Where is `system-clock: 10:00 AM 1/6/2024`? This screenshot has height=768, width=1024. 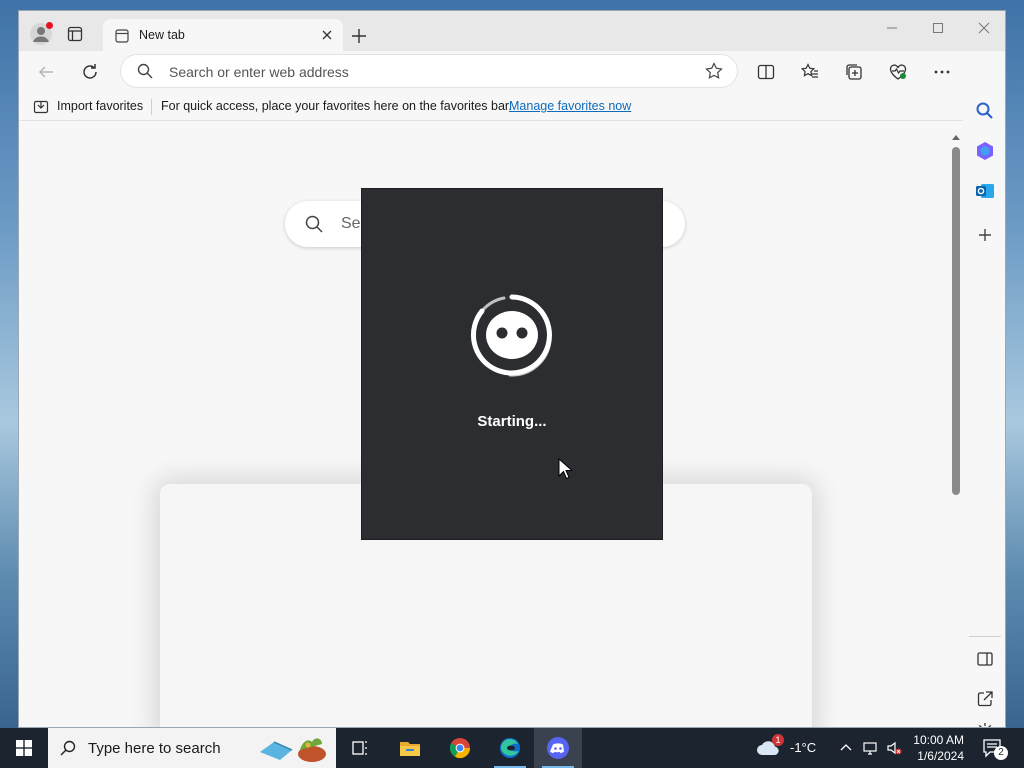 system-clock: 10:00 AM 1/6/2024 is located at coordinates (935, 748).